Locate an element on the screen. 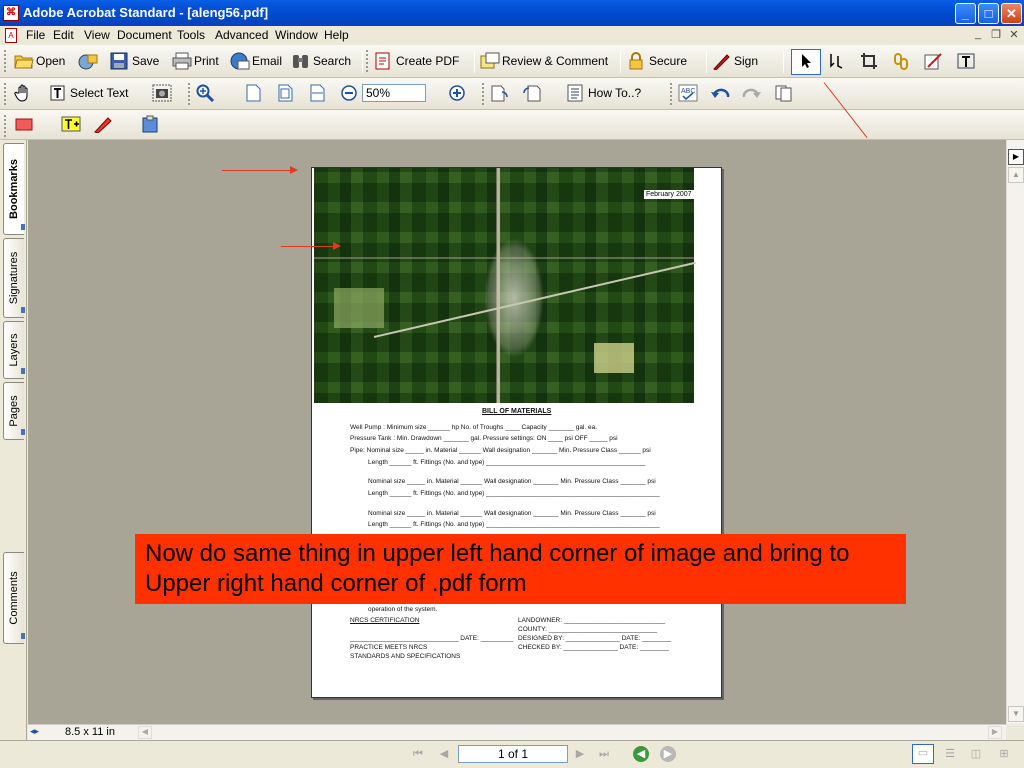 This screenshot has width=1024, height=768. horizontal-scrollbar: ◂▸ ◀ ▶ is located at coordinates (517, 732).